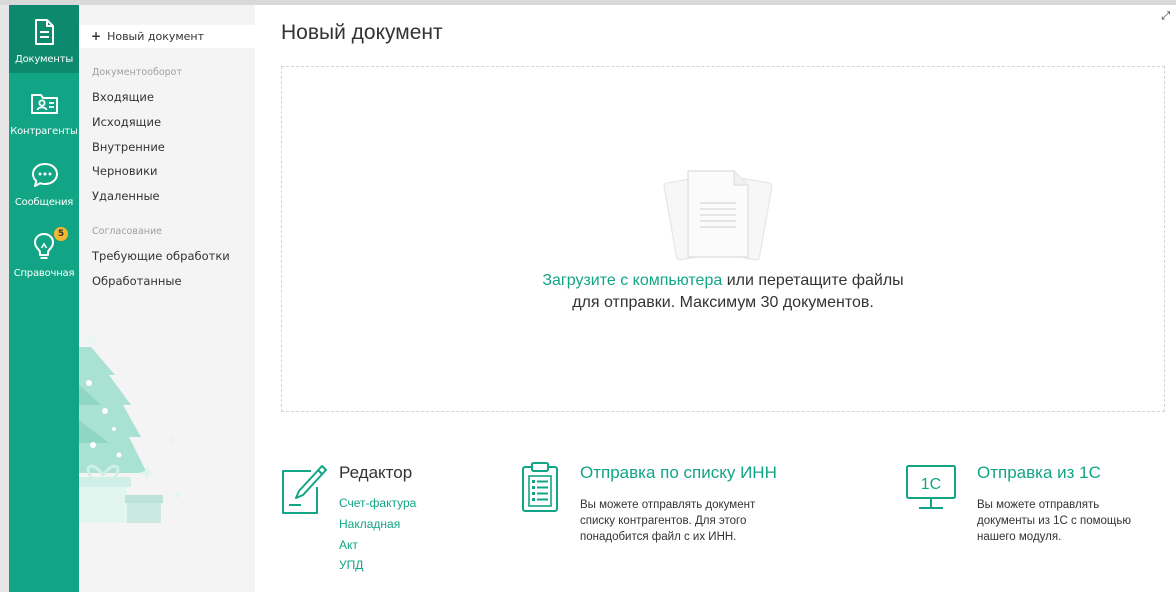 This screenshot has height=592, width=1176. I want to click on nav-documents: Документы, so click(44, 39).